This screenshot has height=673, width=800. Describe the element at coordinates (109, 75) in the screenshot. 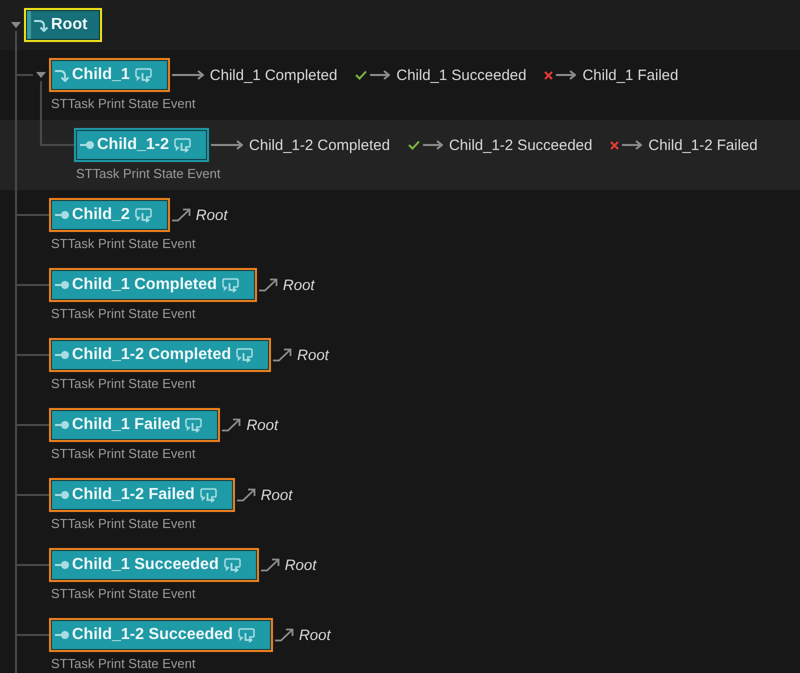

I see `state-node: Child_1` at that location.